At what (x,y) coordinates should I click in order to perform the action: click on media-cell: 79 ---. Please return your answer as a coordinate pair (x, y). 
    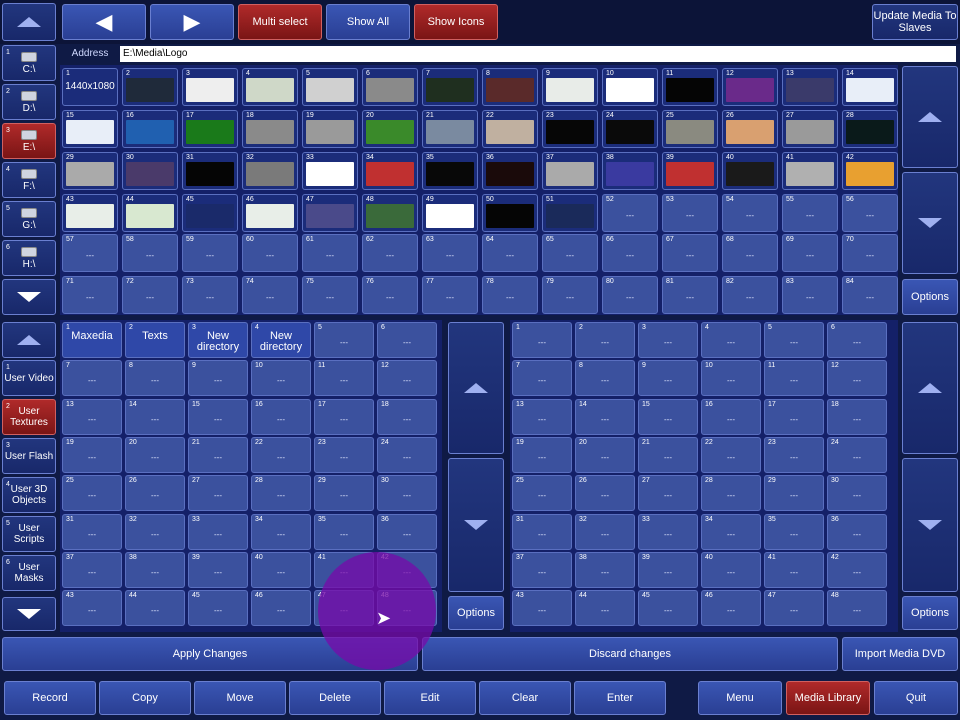
    Looking at the image, I should click on (570, 295).